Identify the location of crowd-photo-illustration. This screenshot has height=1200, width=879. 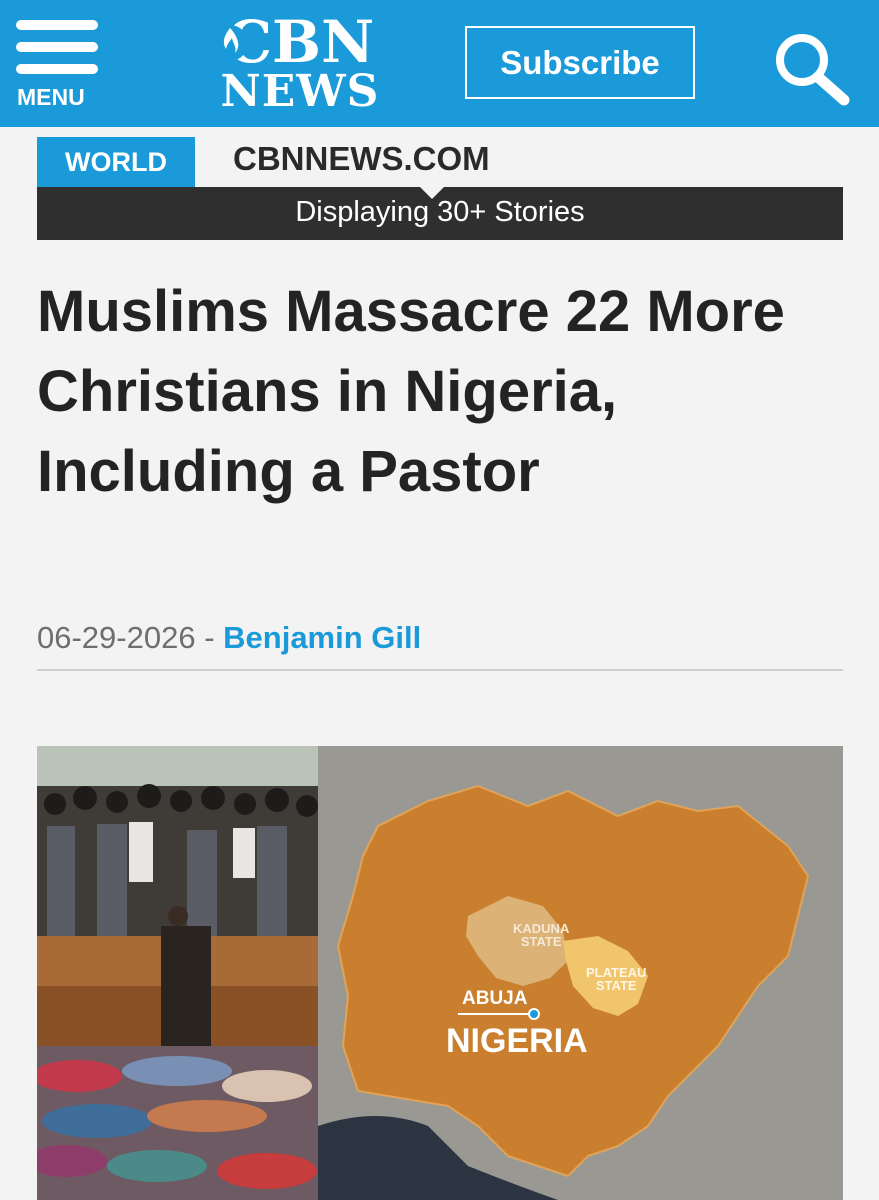
(177, 973).